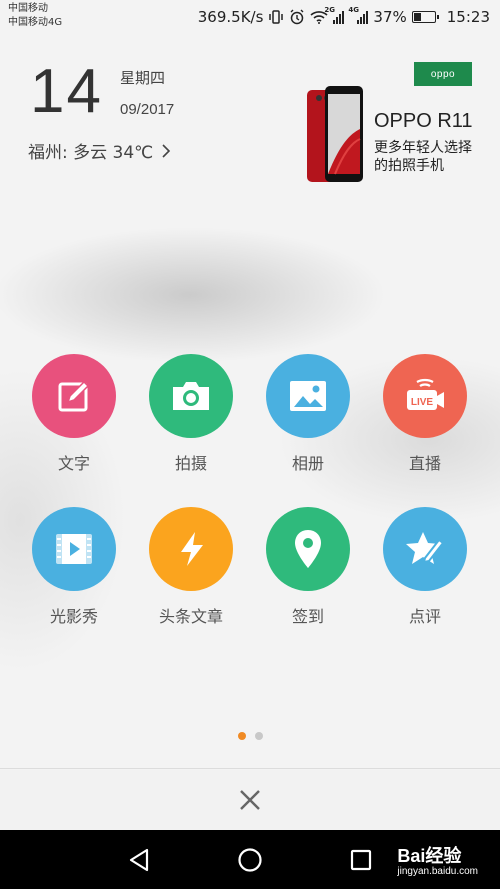  What do you see at coordinates (91, 153) in the screenshot?
I see `weather-text: 福州: 多云 34℃` at bounding box center [91, 153].